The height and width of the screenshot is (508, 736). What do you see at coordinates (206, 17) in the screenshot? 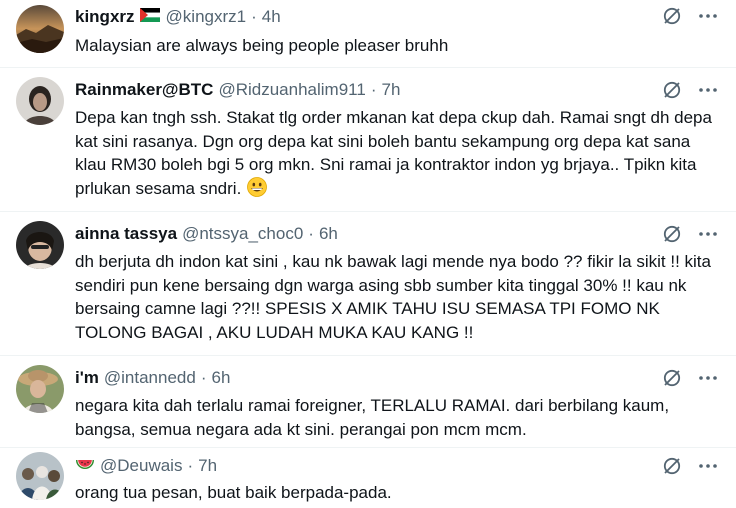
I see `handle: @kingxrz1` at bounding box center [206, 17].